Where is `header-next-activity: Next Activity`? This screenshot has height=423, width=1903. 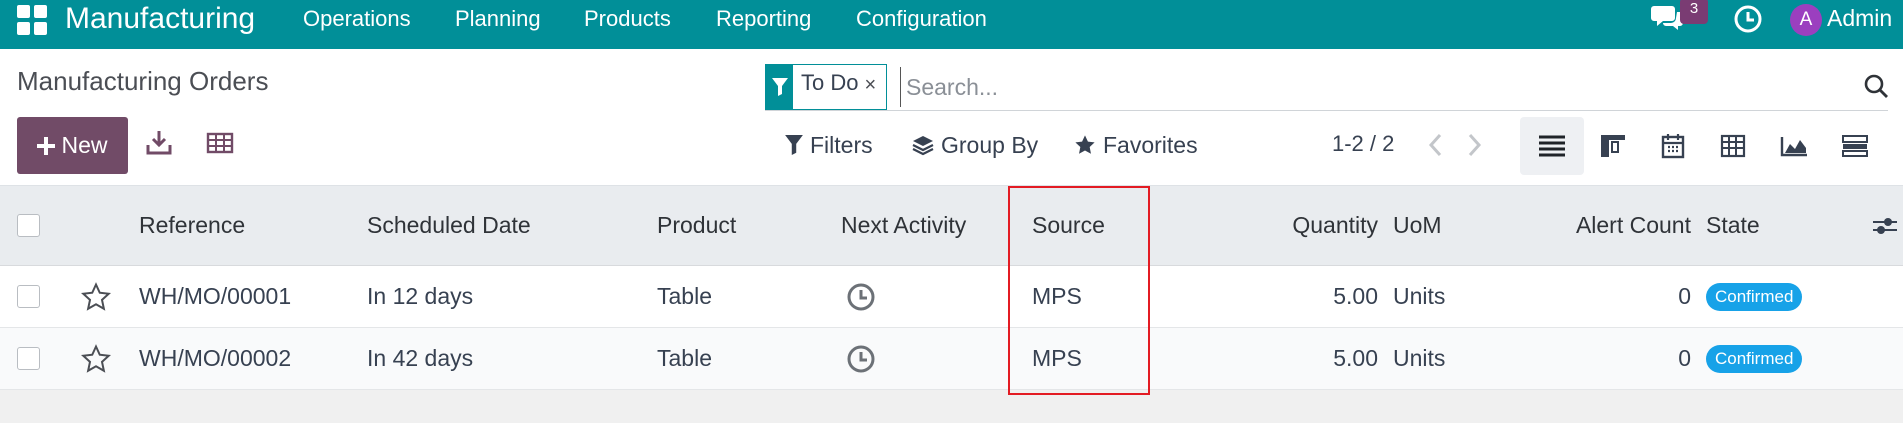 header-next-activity: Next Activity is located at coordinates (903, 225).